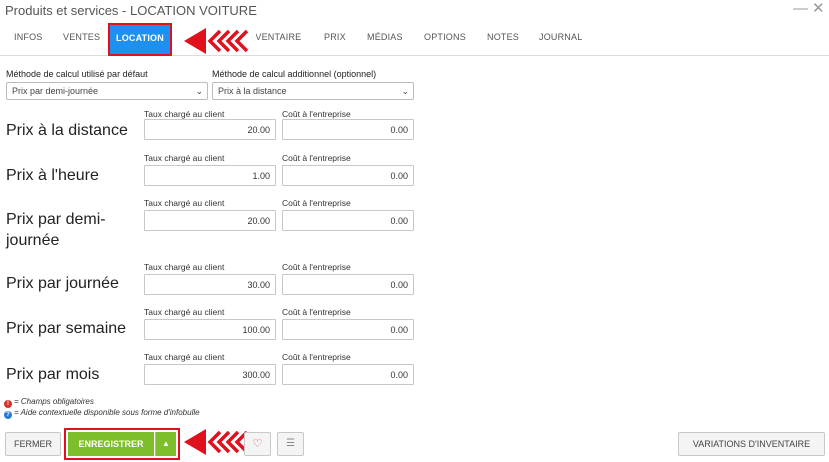 The image size is (829, 462). What do you see at coordinates (348, 129) in the screenshot?
I see `distance-company-input: 0.00` at bounding box center [348, 129].